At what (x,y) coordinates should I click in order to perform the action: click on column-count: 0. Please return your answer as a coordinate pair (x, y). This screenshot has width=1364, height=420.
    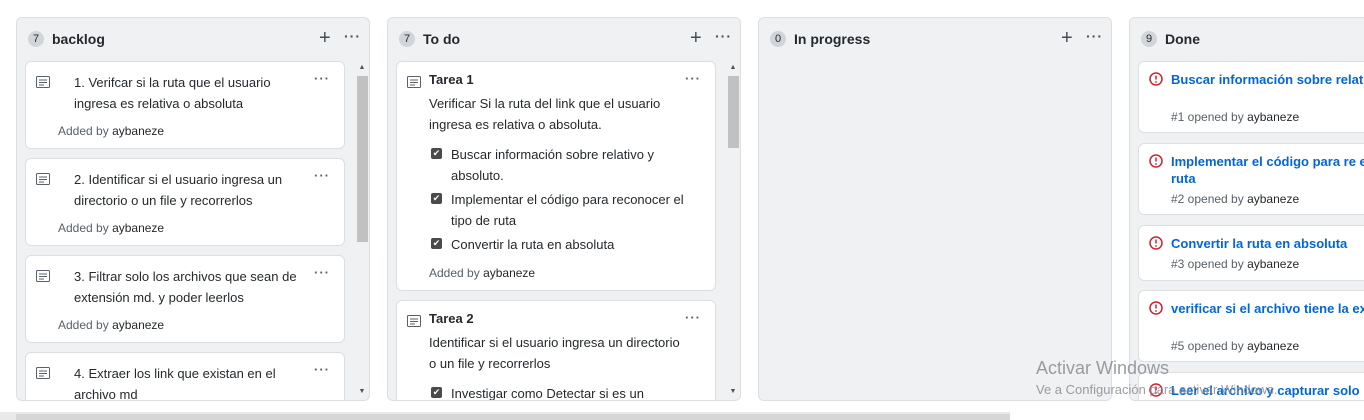
    Looking at the image, I should click on (778, 39).